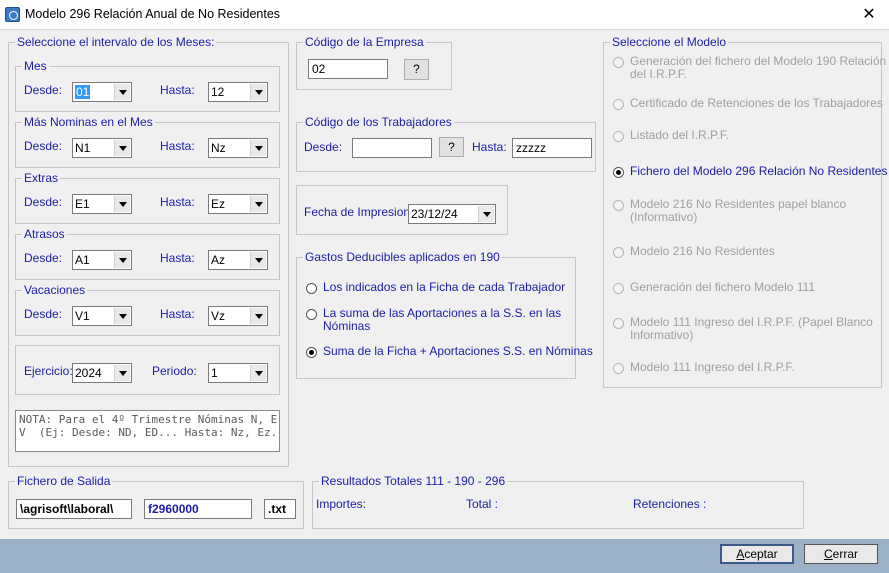 The width and height of the screenshot is (889, 573). What do you see at coordinates (669, 42) in the screenshot?
I see `modelo-title: Seleccione el Modelo` at bounding box center [669, 42].